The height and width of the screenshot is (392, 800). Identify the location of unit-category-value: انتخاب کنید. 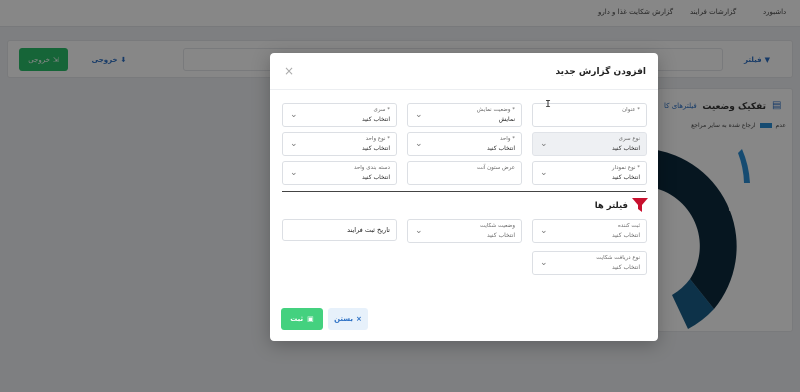
(375, 177).